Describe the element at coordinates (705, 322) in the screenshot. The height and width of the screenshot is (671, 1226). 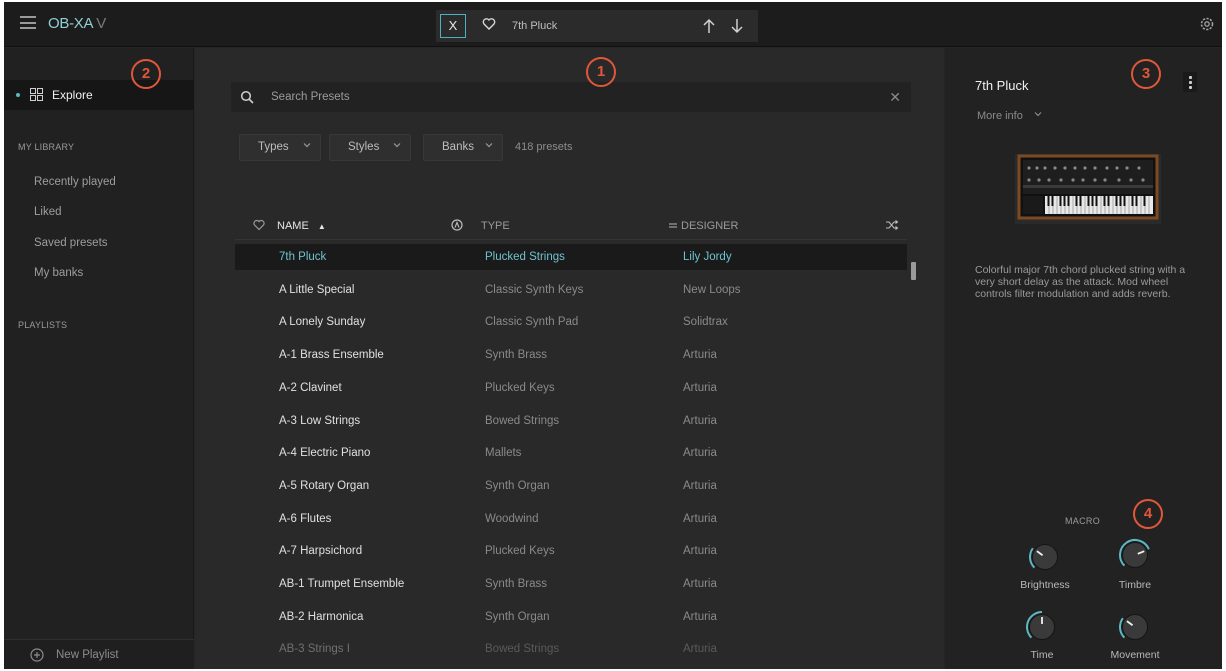
I see `preset-designer-cell: Solidtrax` at that location.